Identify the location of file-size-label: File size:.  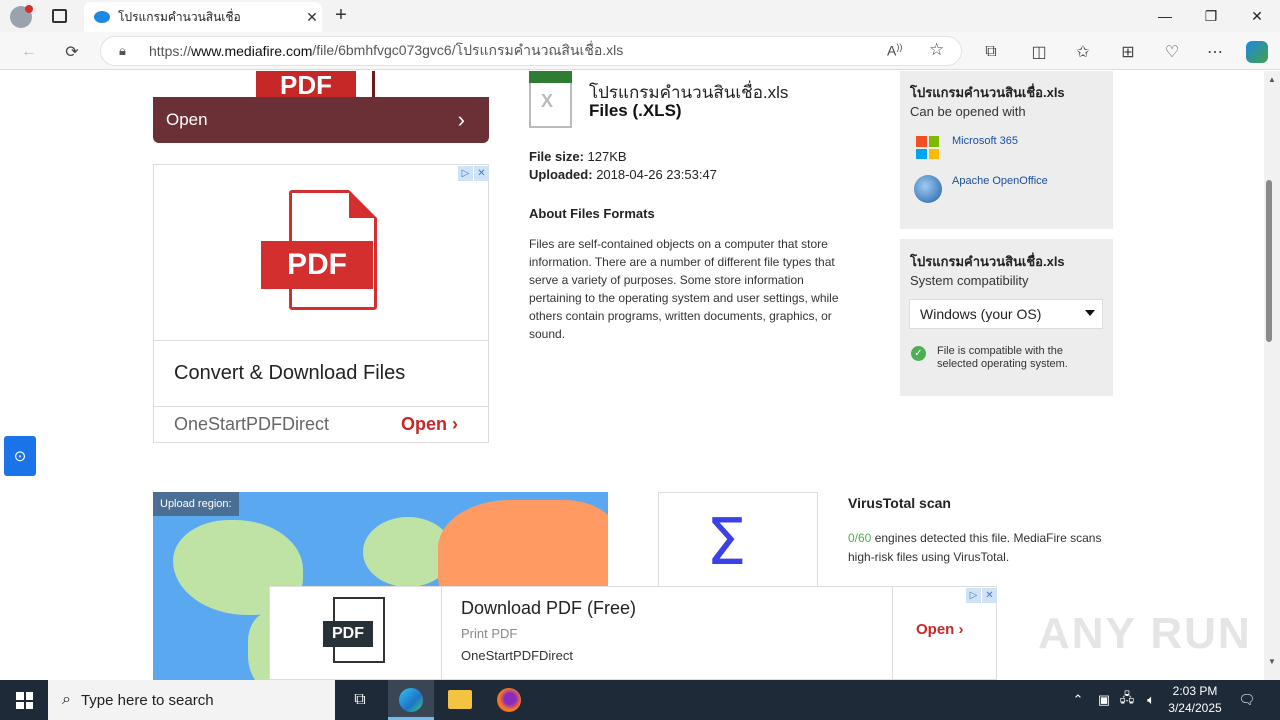
(556, 156).